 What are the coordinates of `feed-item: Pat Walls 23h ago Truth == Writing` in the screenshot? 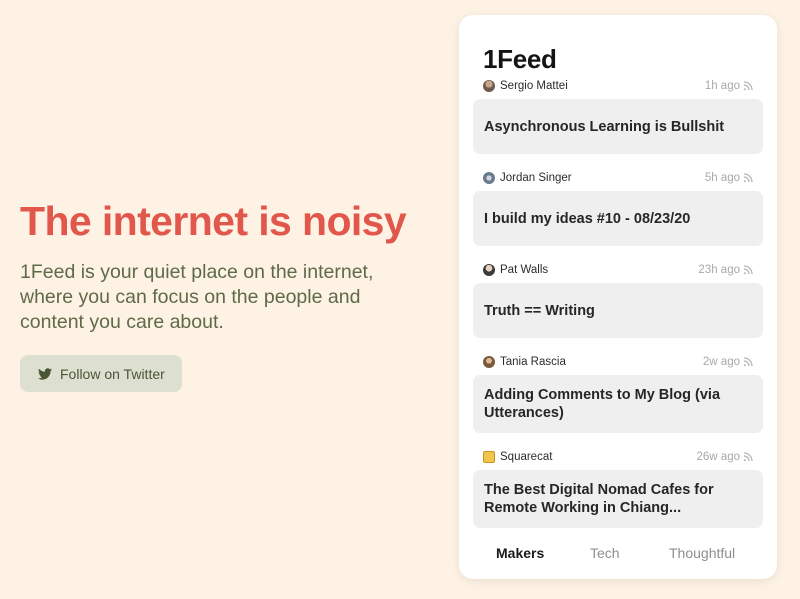 It's located at (618, 300).